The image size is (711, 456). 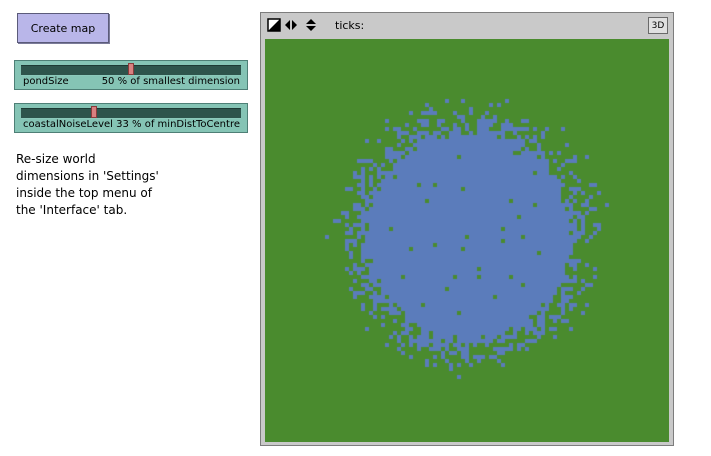 What do you see at coordinates (131, 113) in the screenshot?
I see `slider-track` at bounding box center [131, 113].